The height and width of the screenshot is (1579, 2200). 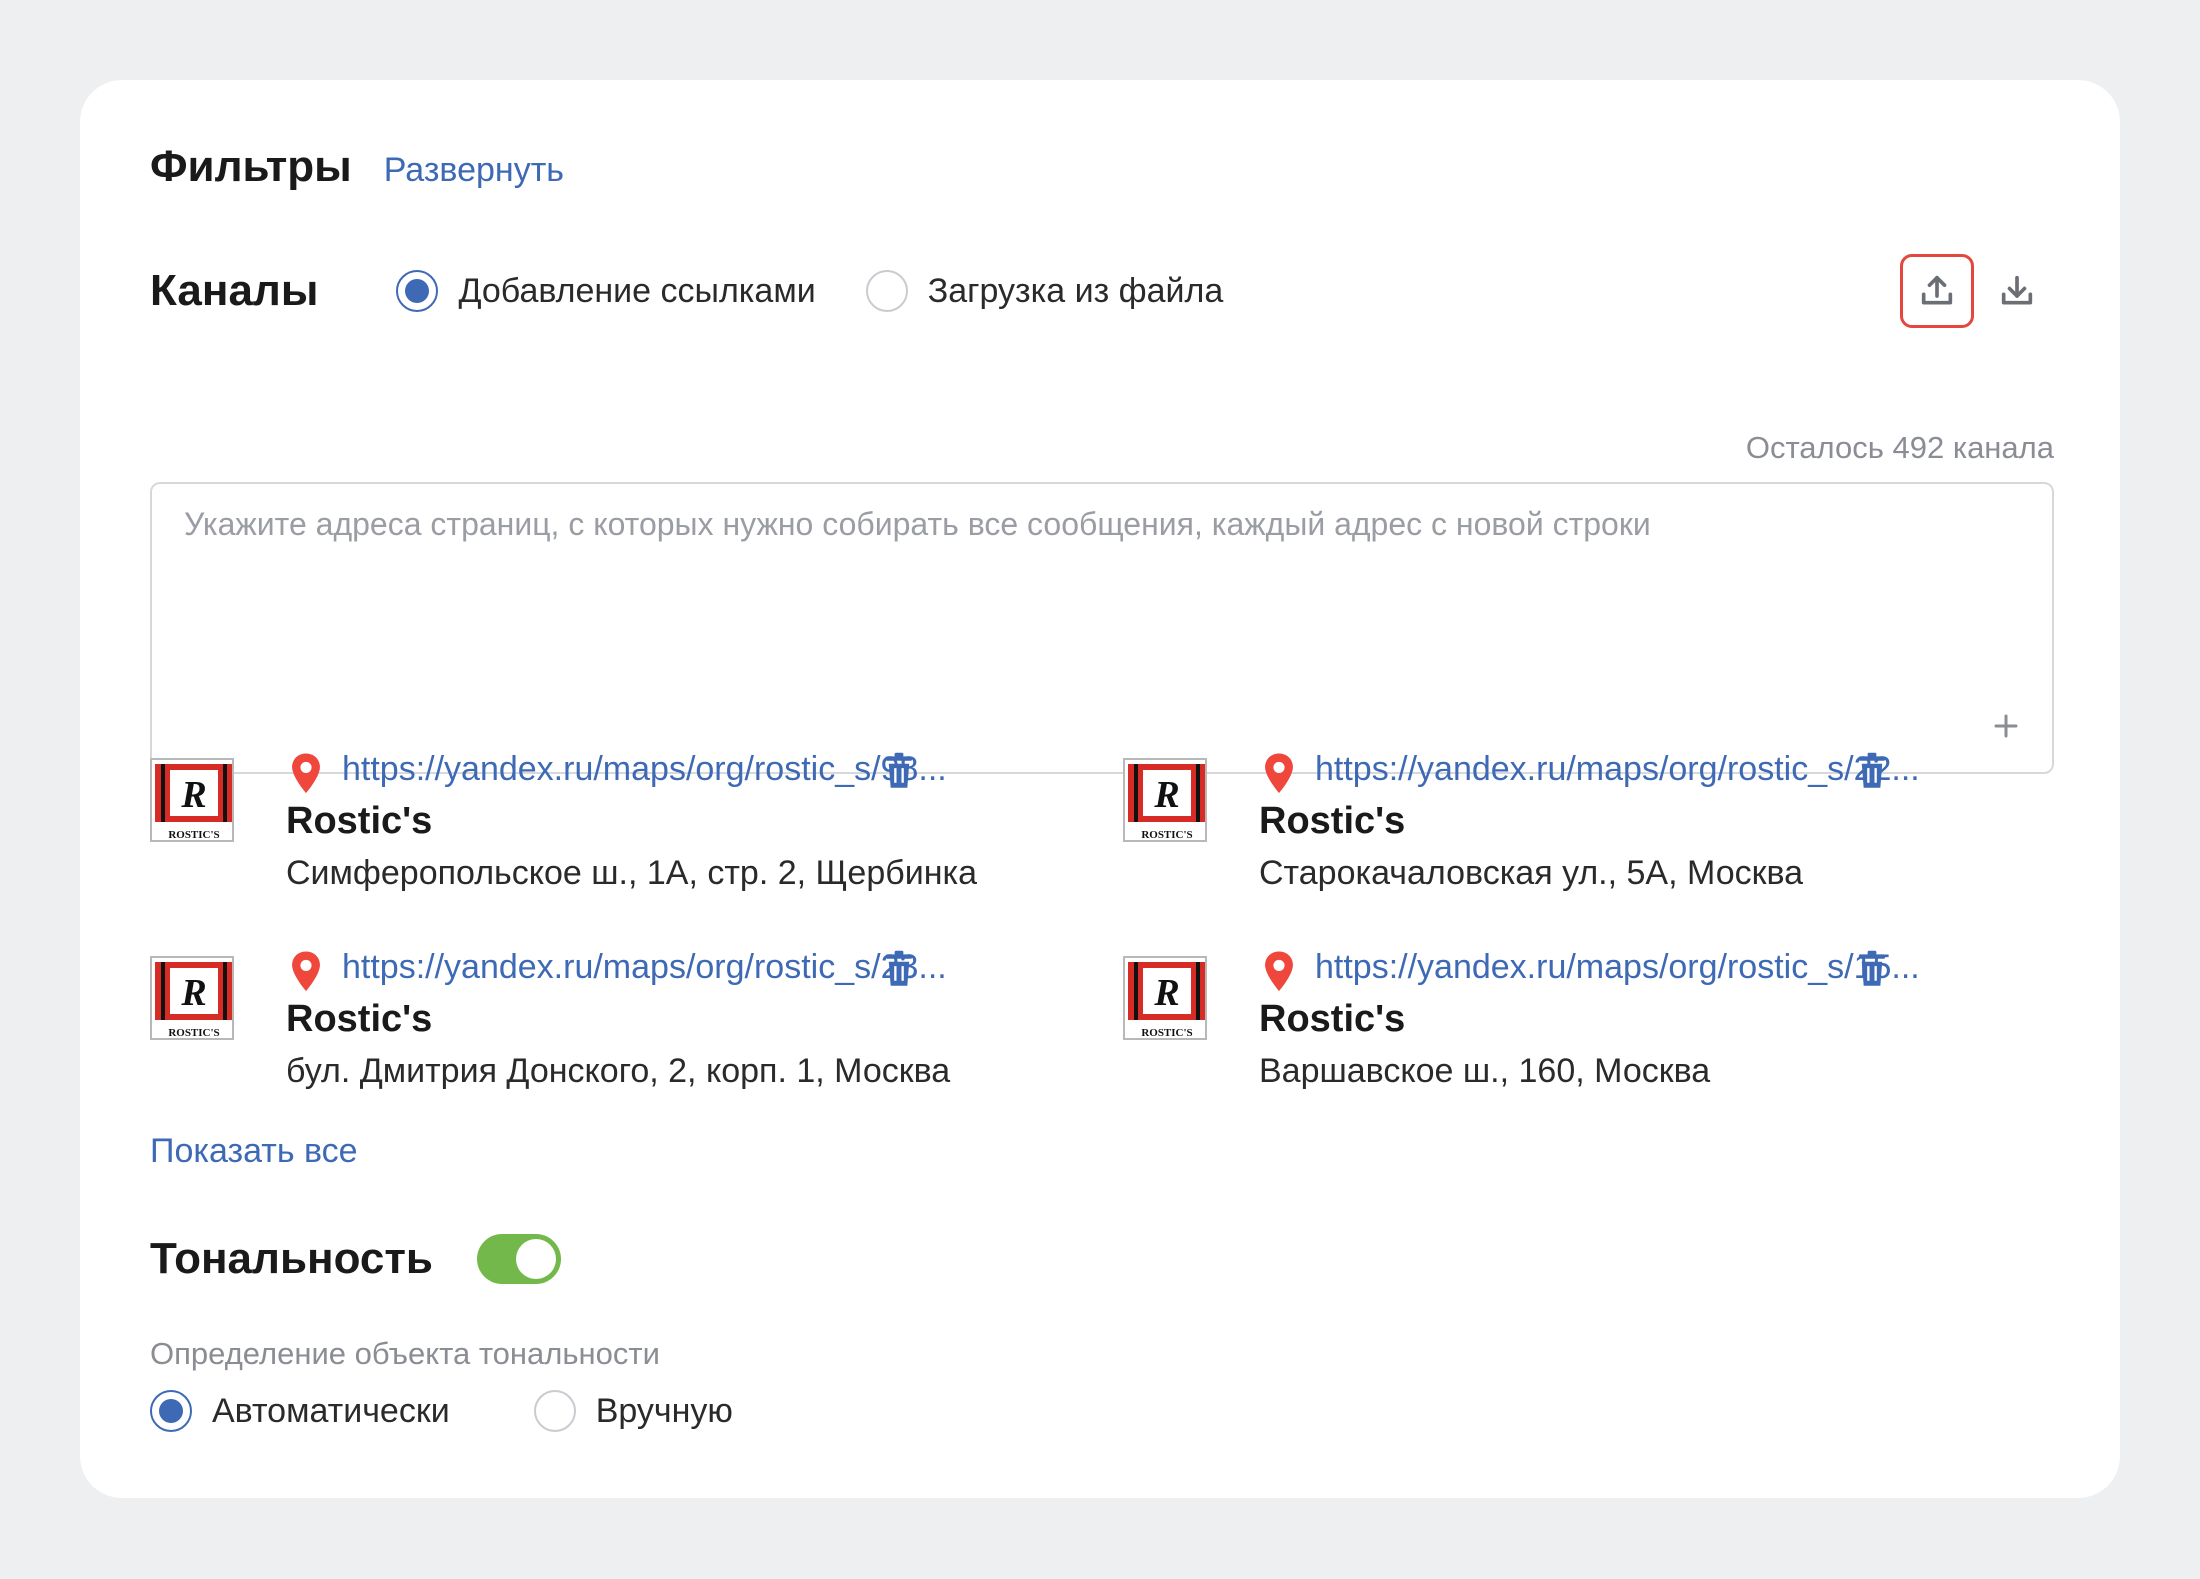 I want to click on radio-automatic: Автоматически, so click(x=300, y=1411).